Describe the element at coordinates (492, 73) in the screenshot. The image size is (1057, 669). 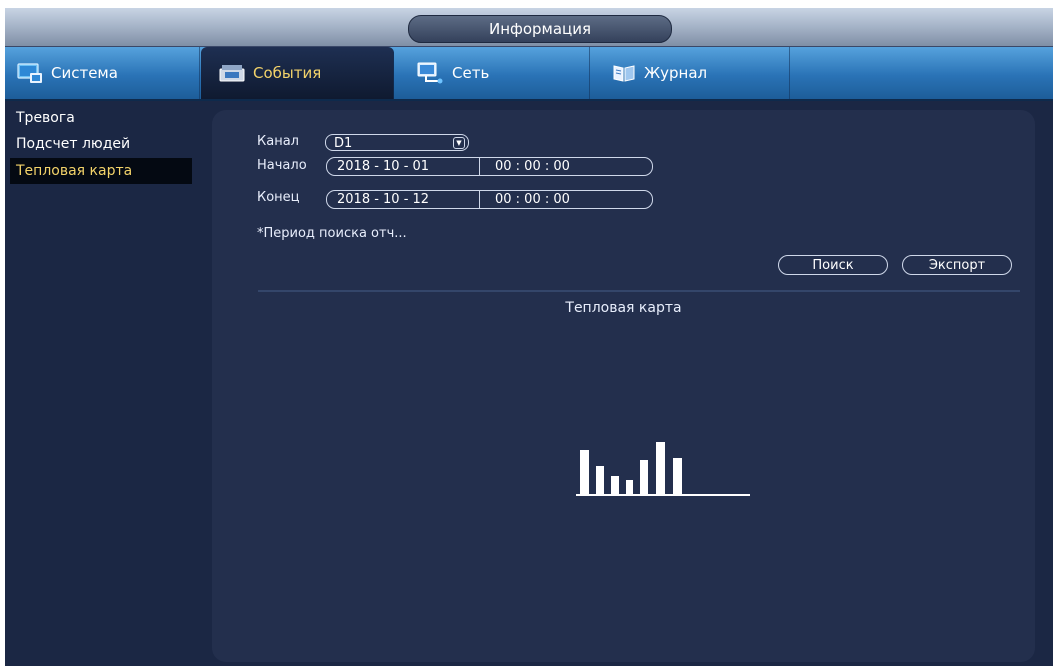
I see `tab-network: Сеть` at that location.